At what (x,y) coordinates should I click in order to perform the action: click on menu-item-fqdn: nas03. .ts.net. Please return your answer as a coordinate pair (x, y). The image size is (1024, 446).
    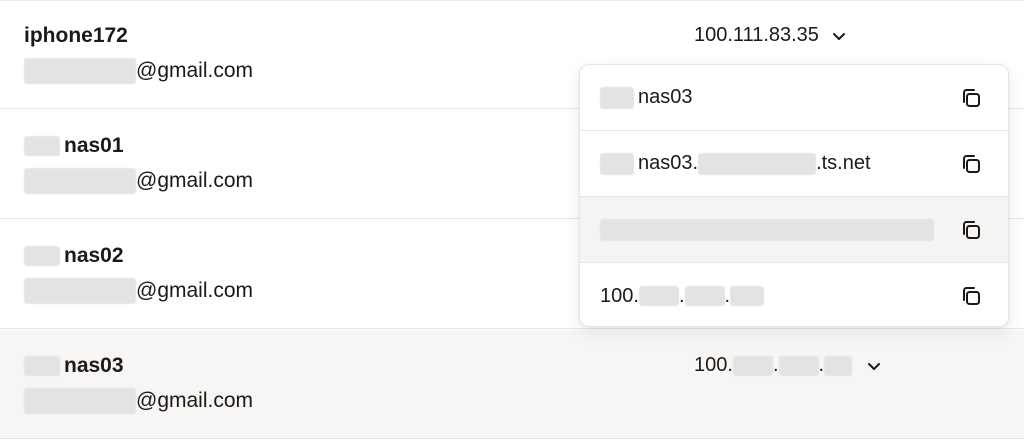
    Looking at the image, I should click on (794, 164).